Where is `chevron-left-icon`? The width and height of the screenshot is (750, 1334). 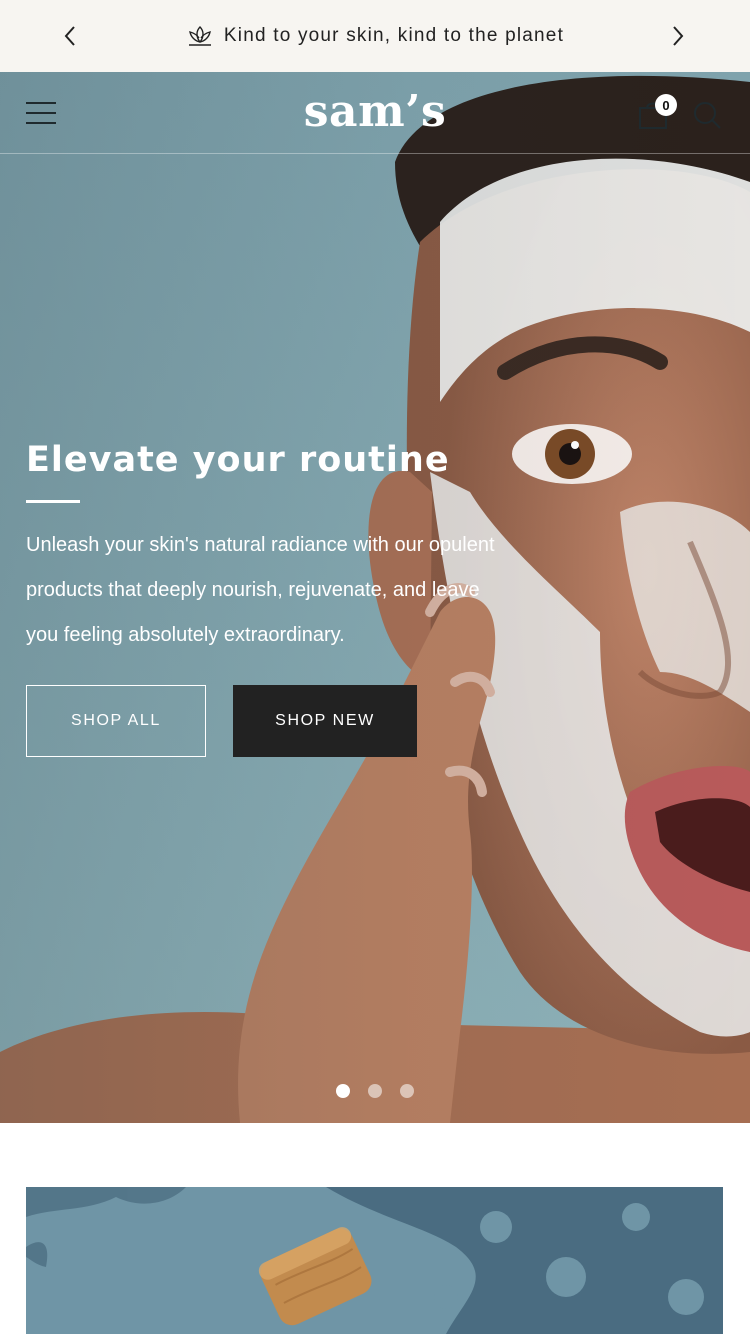
chevron-left-icon is located at coordinates (69, 36).